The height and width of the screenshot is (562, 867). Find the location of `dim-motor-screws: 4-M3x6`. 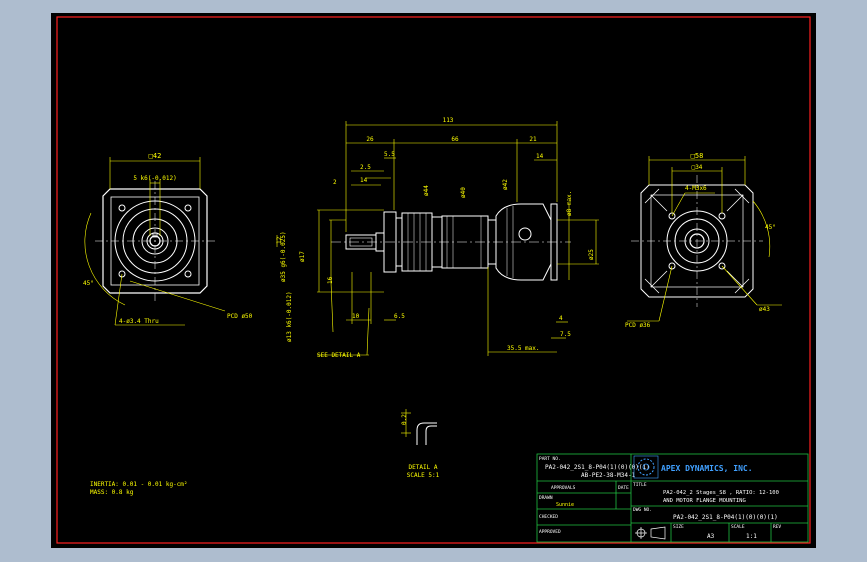

dim-motor-screws: 4-M3x6 is located at coordinates (696, 188).